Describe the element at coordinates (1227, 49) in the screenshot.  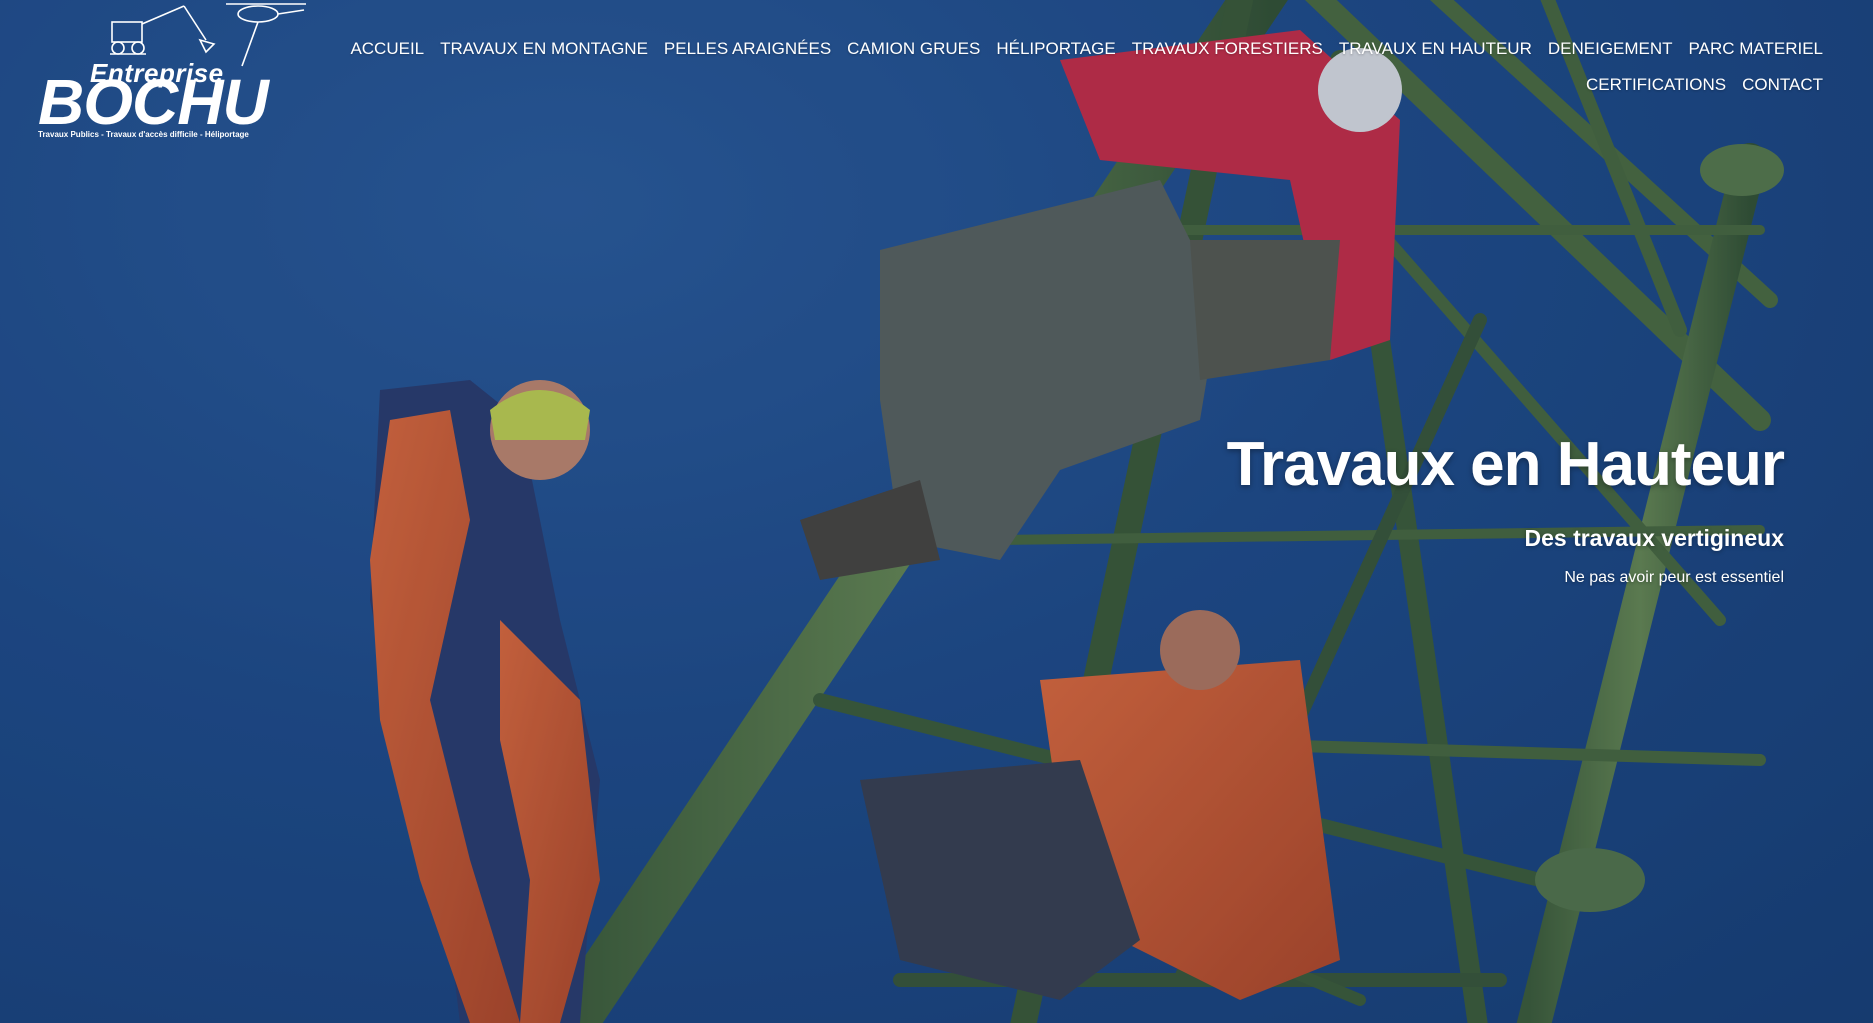
I see `nav-item-travaux-forestiers: TRAVAUX FORESTIERS` at that location.